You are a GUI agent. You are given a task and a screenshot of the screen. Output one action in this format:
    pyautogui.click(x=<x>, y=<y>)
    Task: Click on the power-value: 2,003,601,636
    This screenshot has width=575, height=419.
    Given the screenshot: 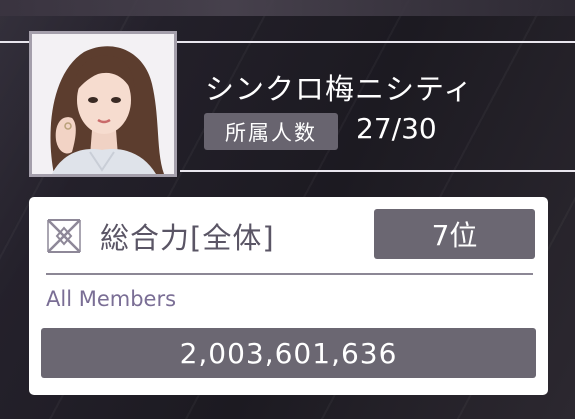 What is the action you would take?
    pyautogui.click(x=288, y=353)
    